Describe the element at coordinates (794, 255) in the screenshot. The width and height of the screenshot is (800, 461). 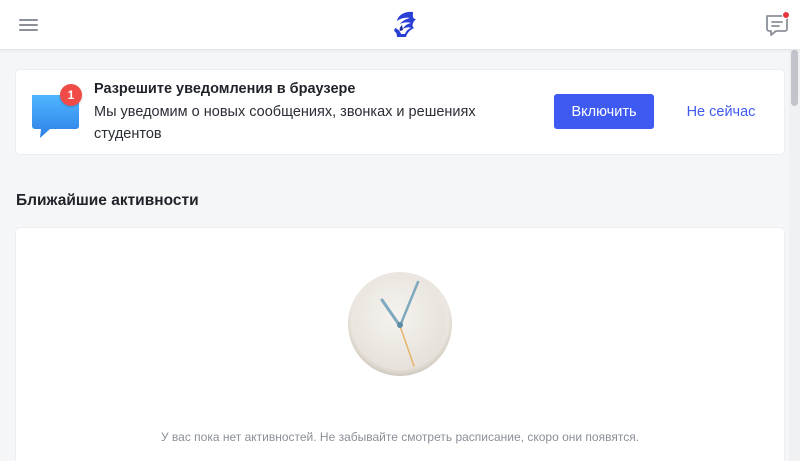
I see `page-scrollbar` at that location.